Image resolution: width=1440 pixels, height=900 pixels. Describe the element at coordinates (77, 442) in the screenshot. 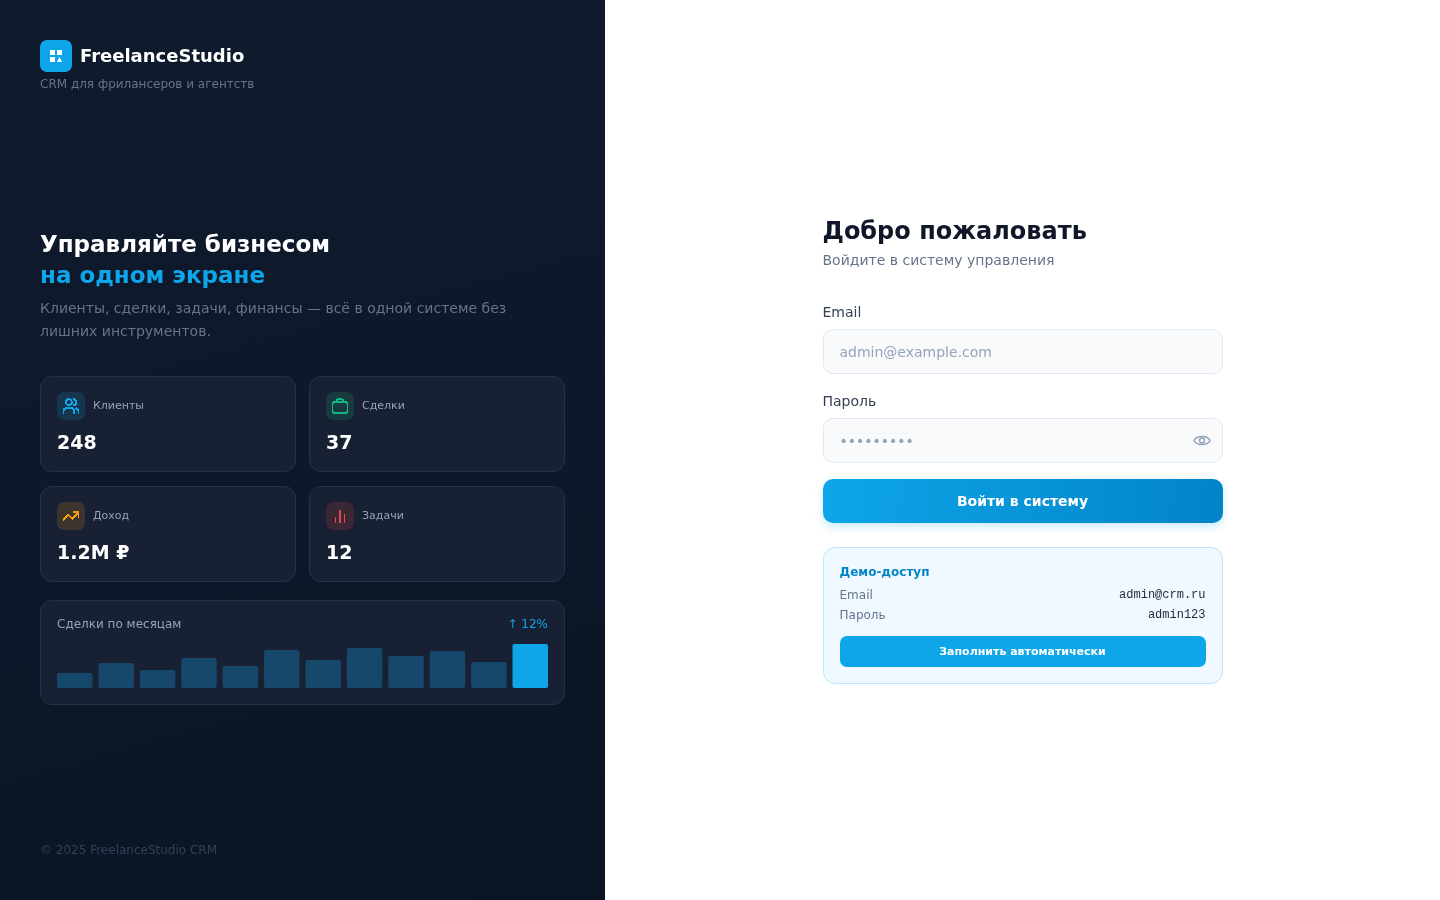

I see `stat-value: 248` at that location.